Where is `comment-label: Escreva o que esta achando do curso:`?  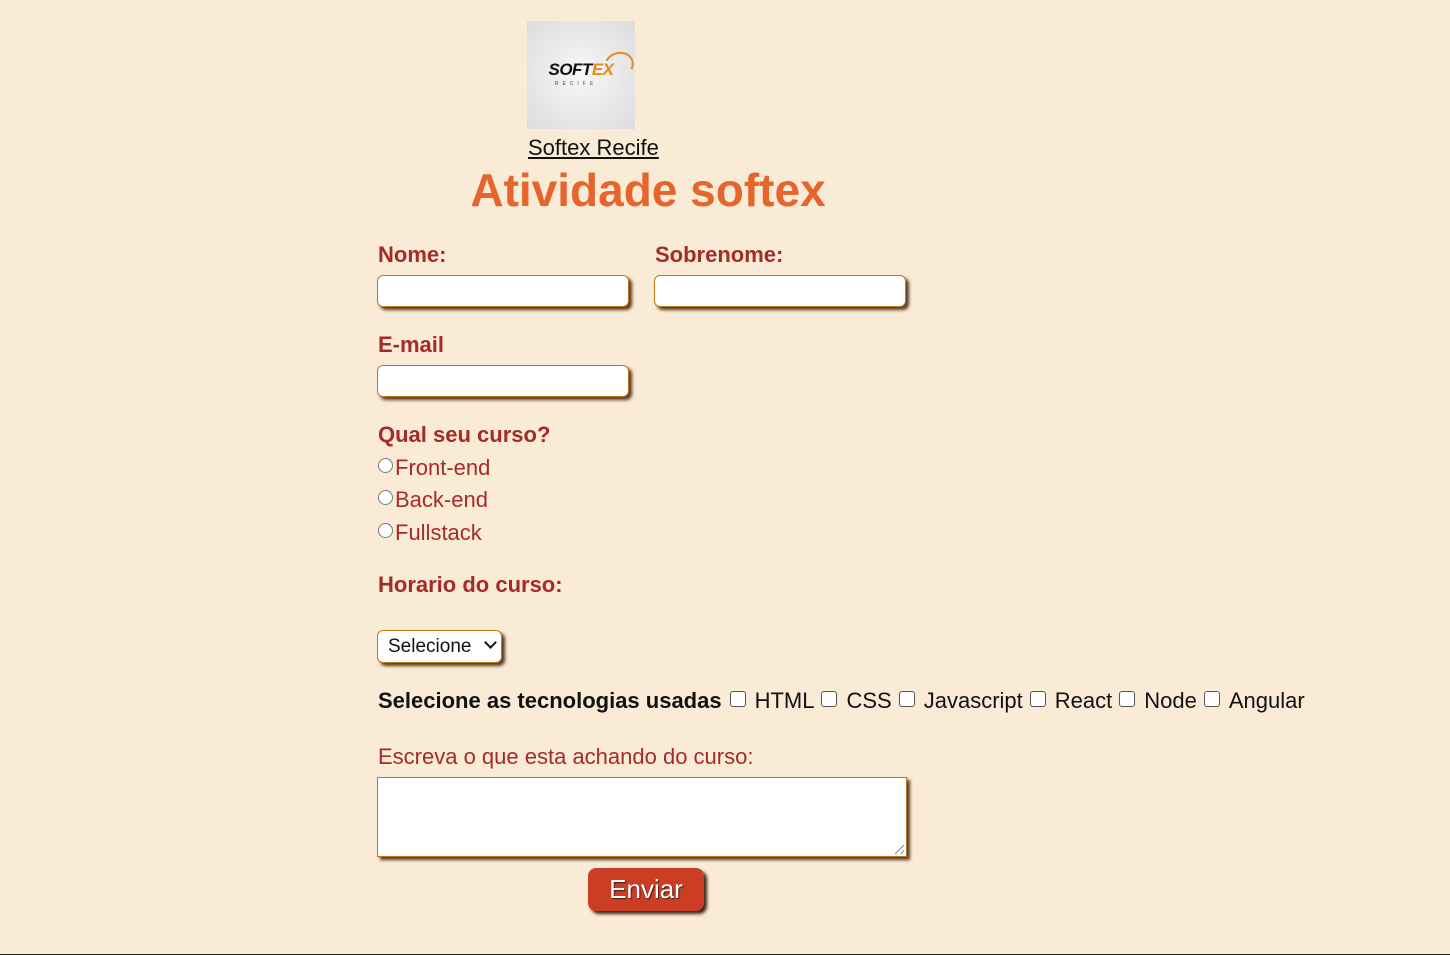
comment-label: Escreva o que esta achando do curso: is located at coordinates (566, 756).